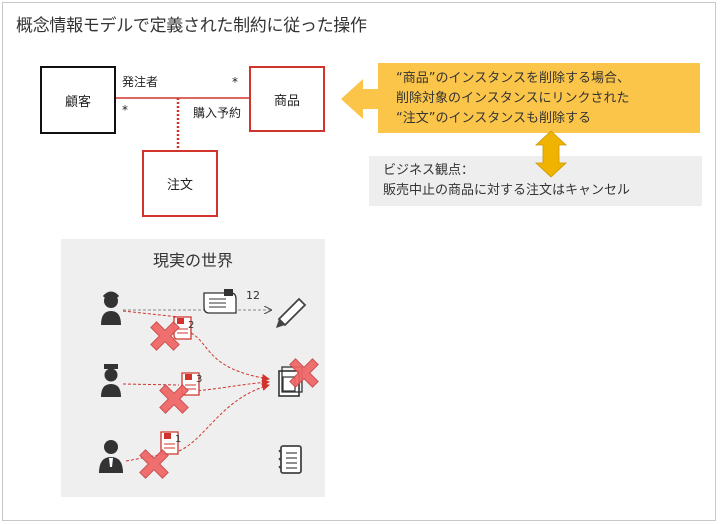 The width and height of the screenshot is (720, 525). I want to click on real-world-scene: 12 2 3 1, so click(209, 384).